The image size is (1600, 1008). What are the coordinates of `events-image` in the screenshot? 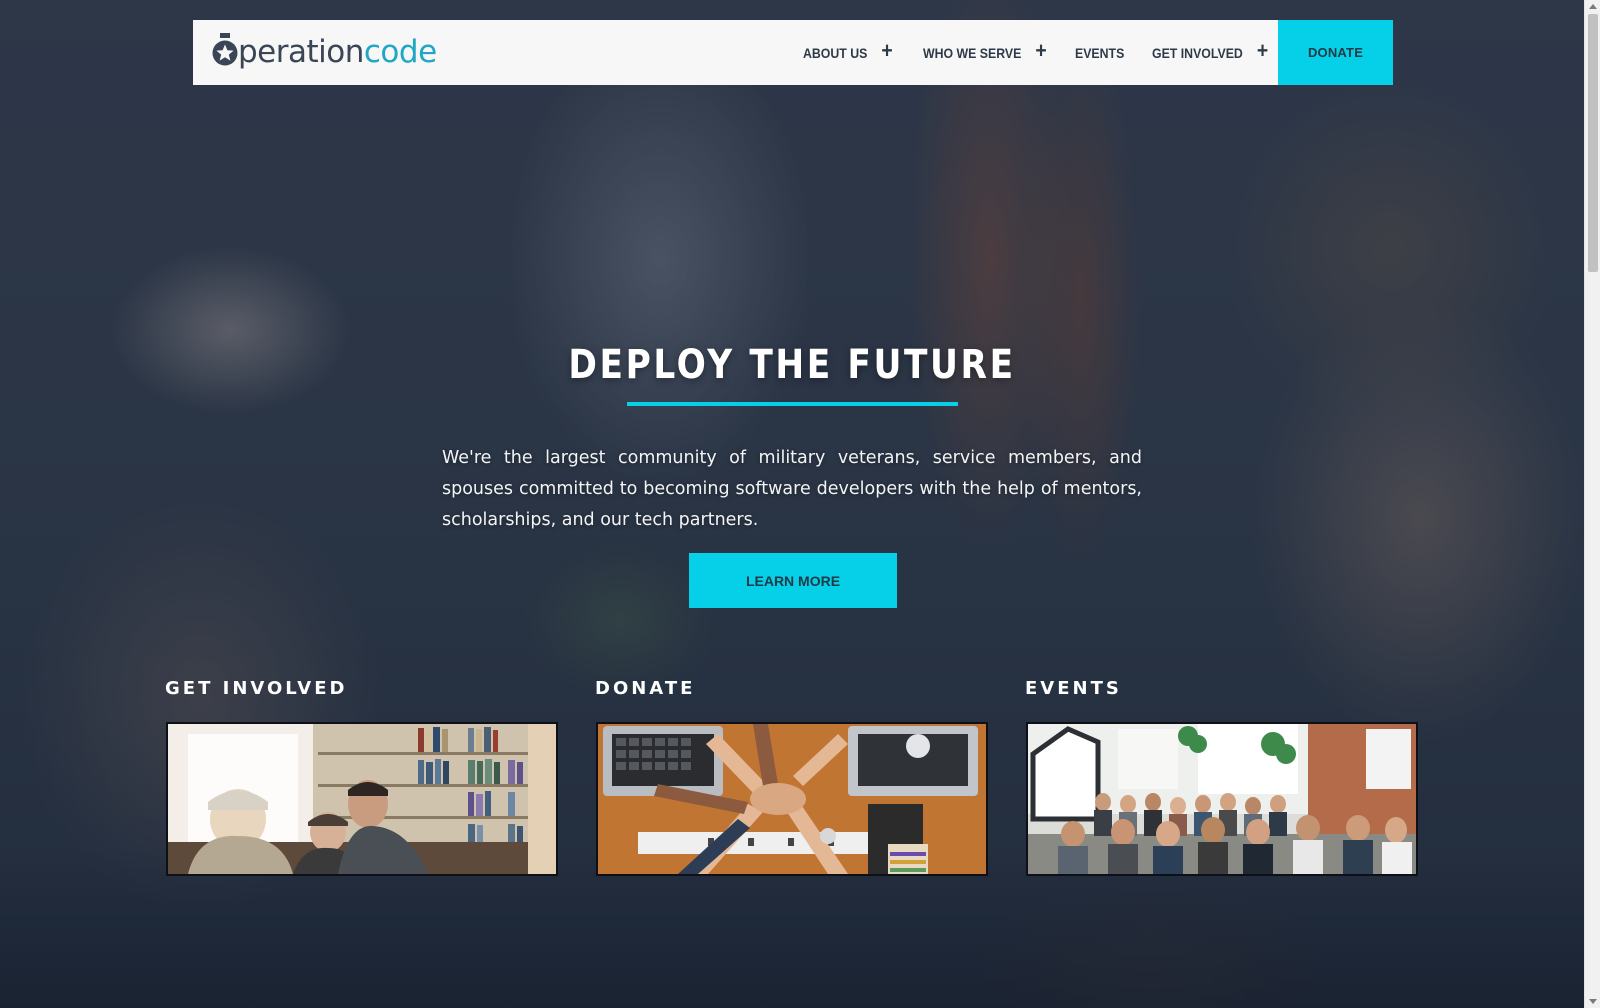 It's located at (1222, 799).